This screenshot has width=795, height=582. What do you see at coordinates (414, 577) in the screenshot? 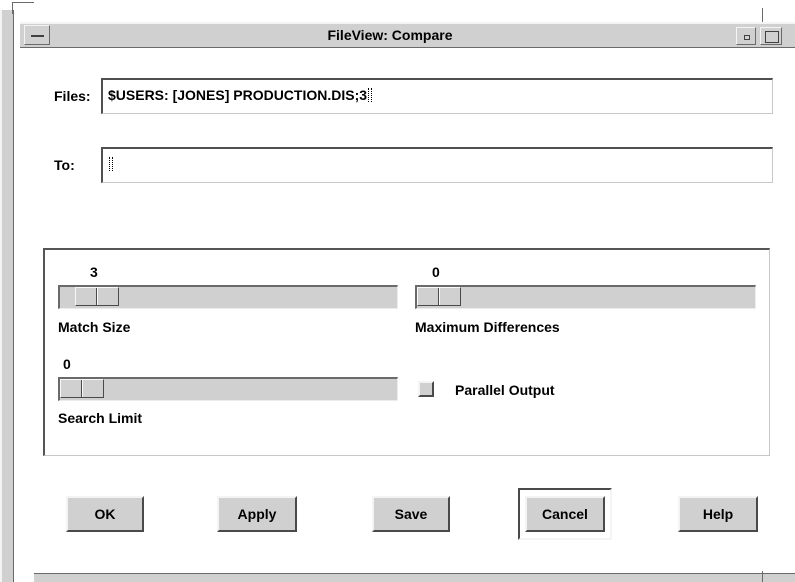
I see `window-frame-bottom` at bounding box center [414, 577].